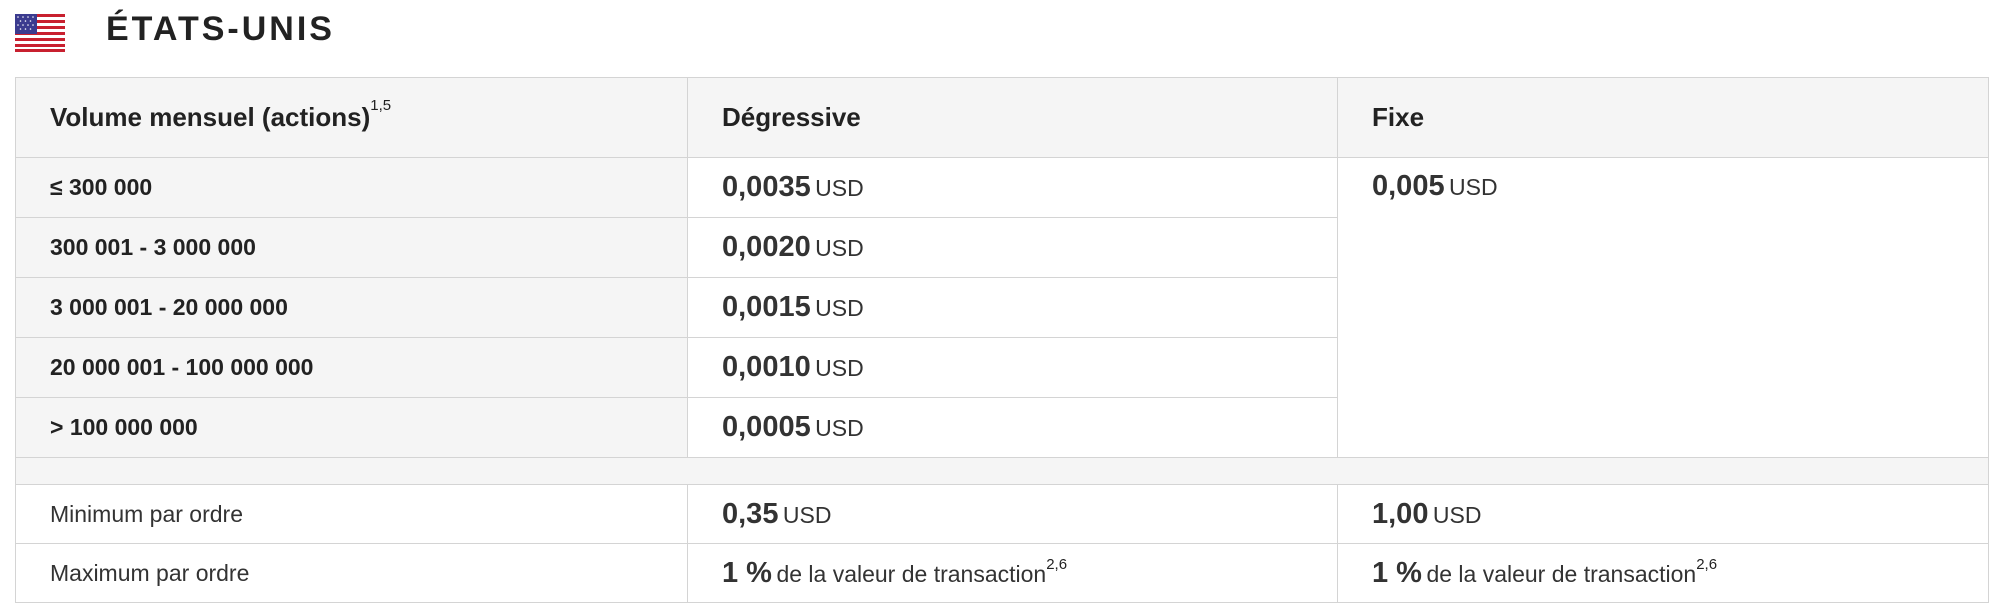 Image resolution: width=2000 pixels, height=610 pixels. I want to click on table-row-minimum: Minimum par ordre 0,35 USD 1,00 USD, so click(1002, 514).